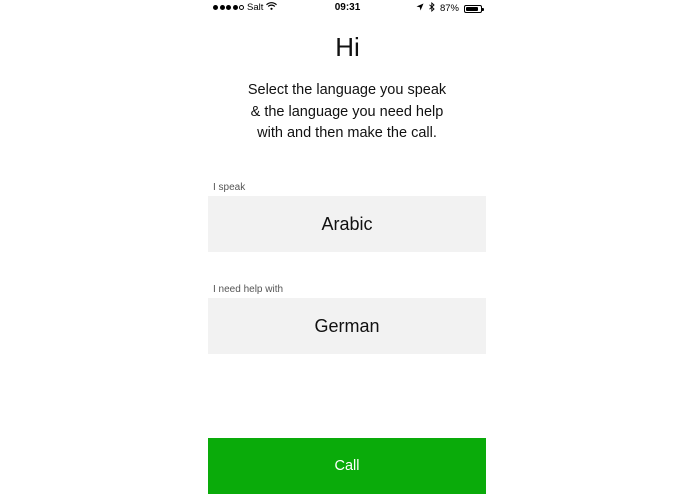  I want to click on status-time: 09:31, so click(347, 7).